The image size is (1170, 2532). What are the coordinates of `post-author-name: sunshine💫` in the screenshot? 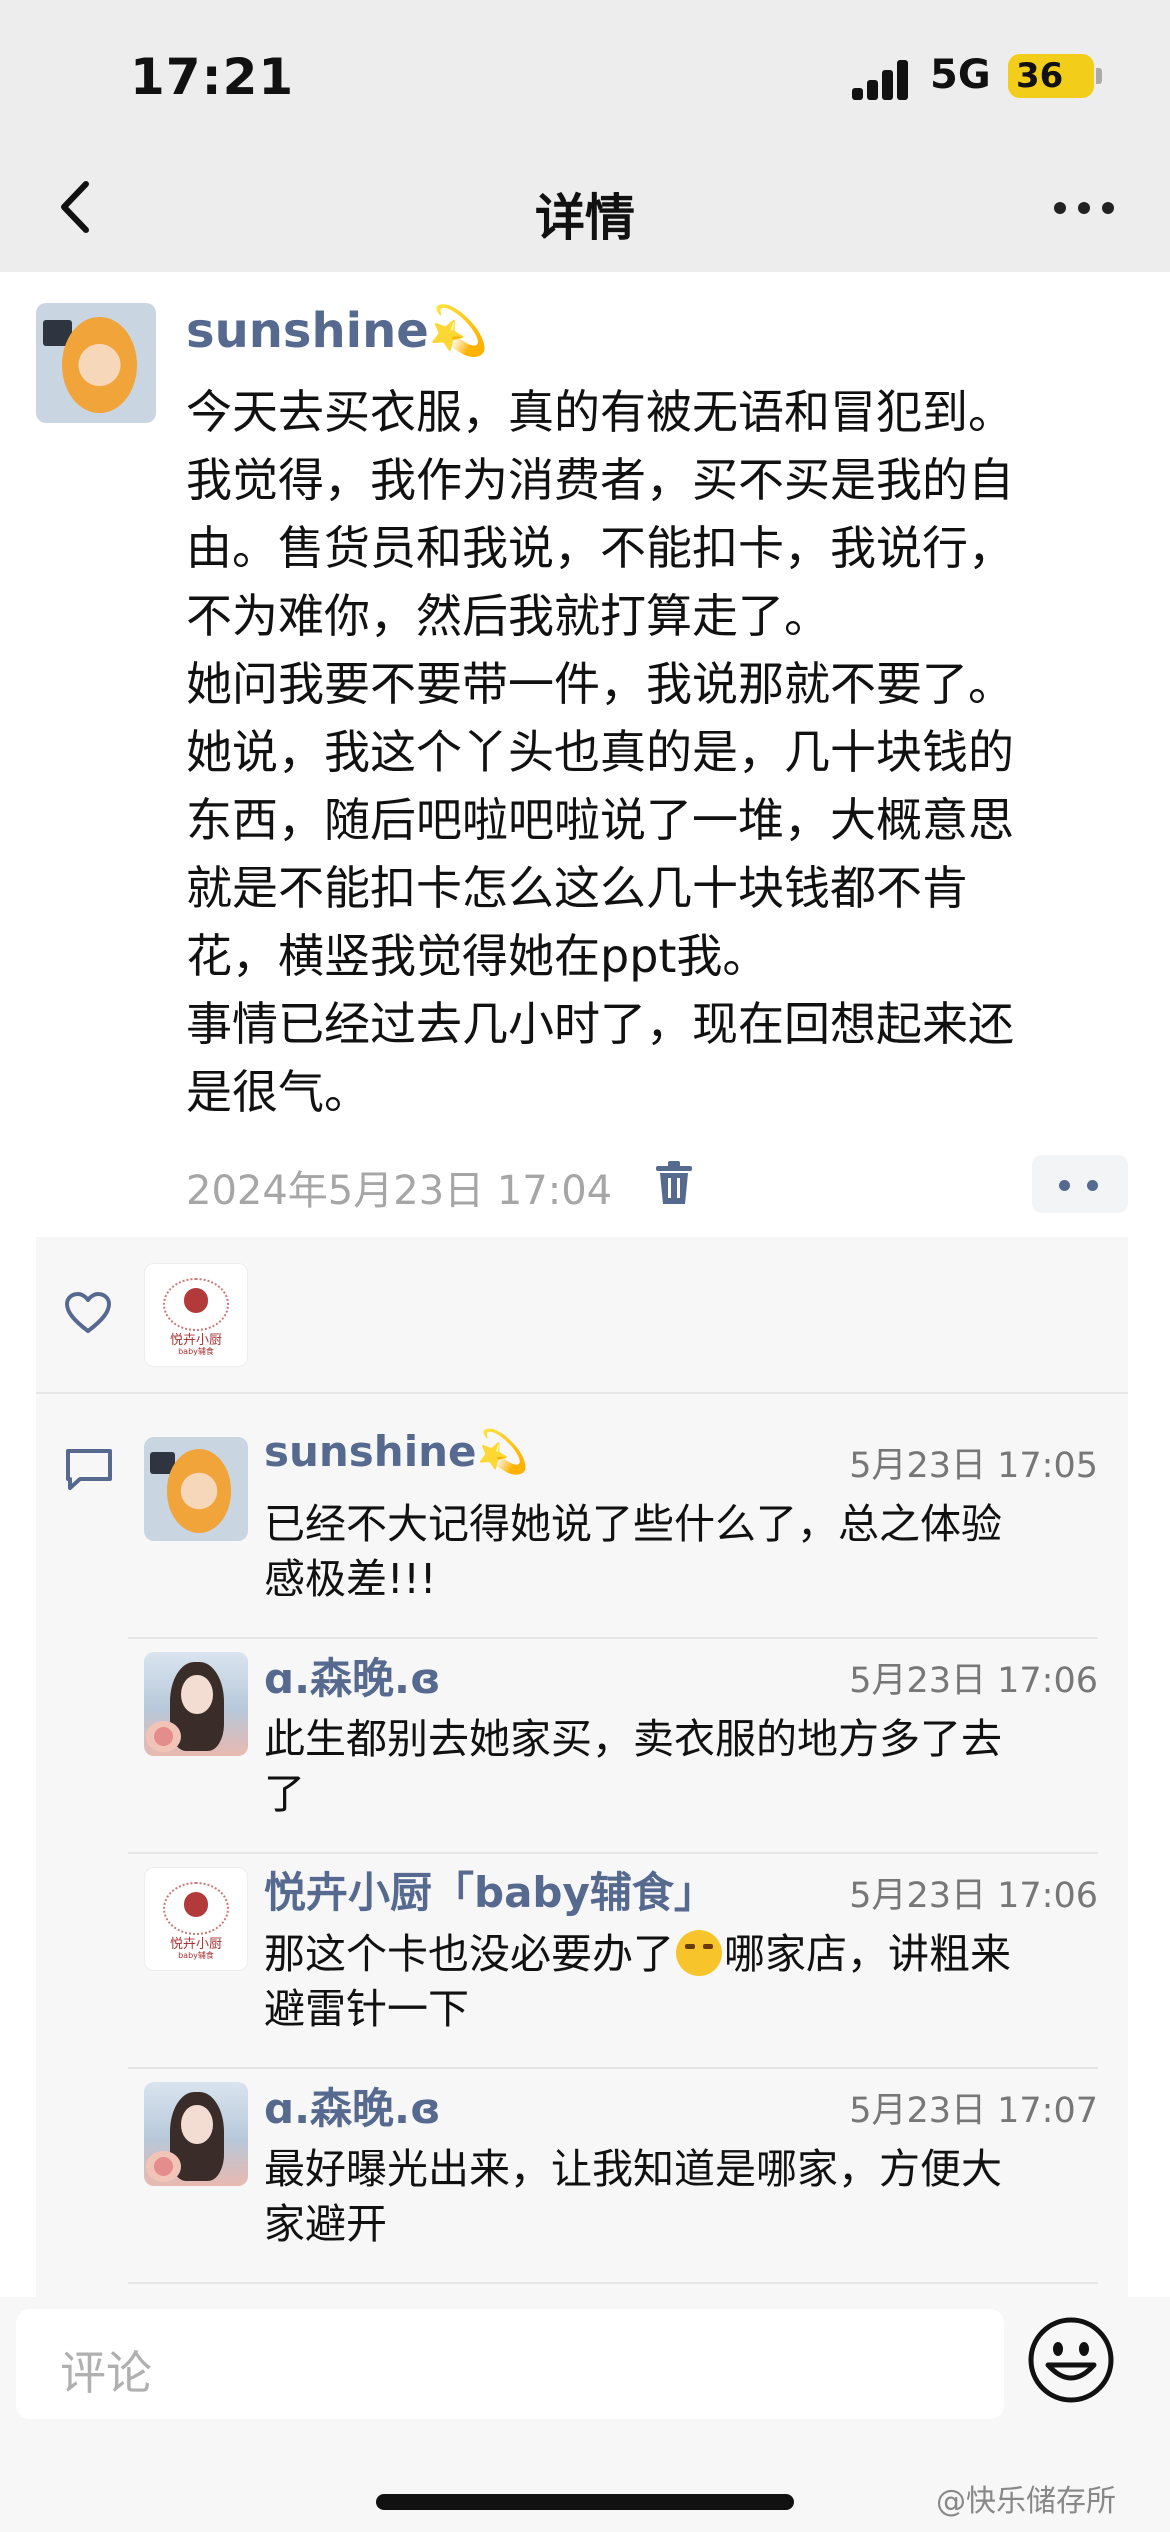 It's located at (337, 330).